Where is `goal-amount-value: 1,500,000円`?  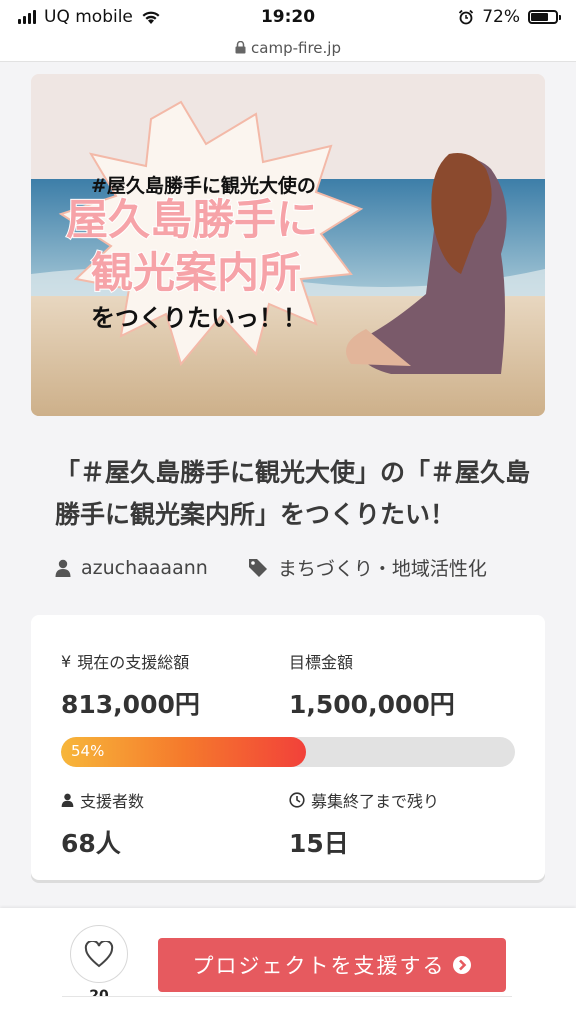
goal-amount-value: 1,500,000円 is located at coordinates (372, 704).